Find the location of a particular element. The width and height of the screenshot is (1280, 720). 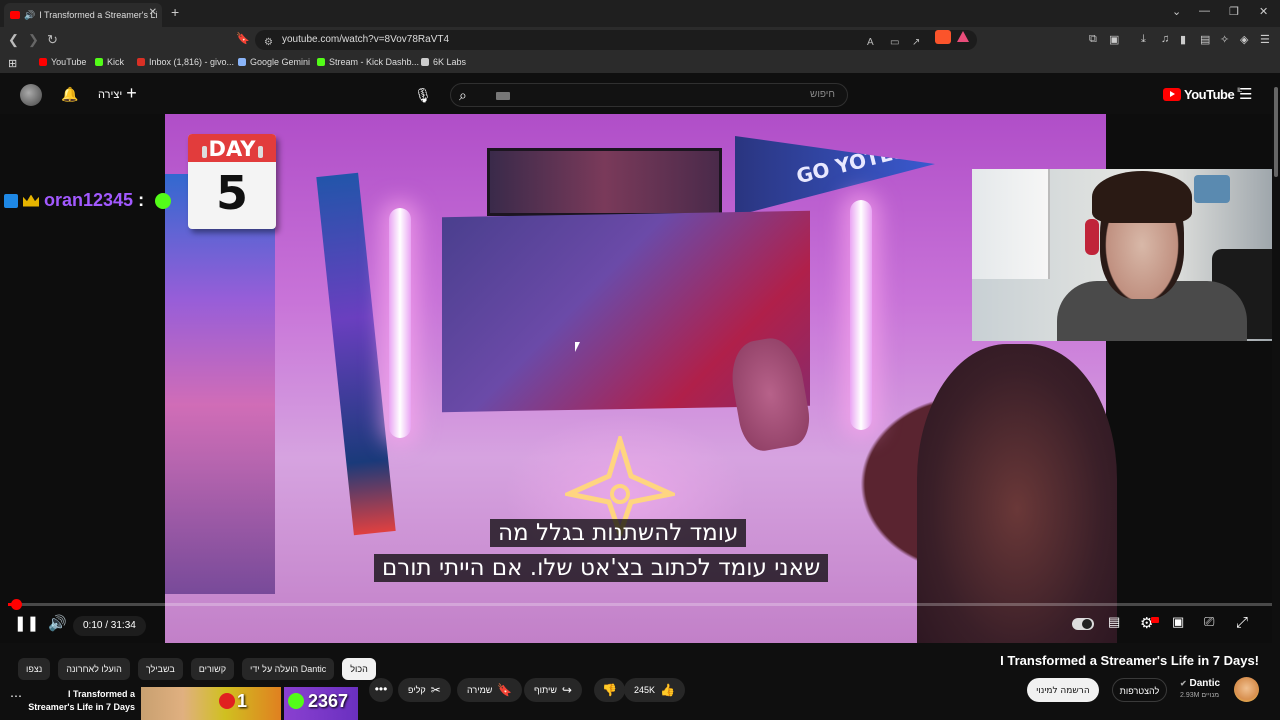

progress-bar is located at coordinates (640, 604).